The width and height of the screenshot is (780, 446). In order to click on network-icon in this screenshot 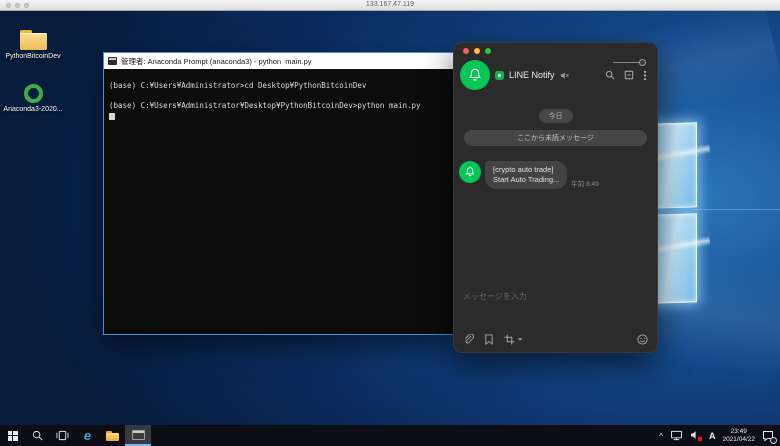, I will do `click(676, 435)`.